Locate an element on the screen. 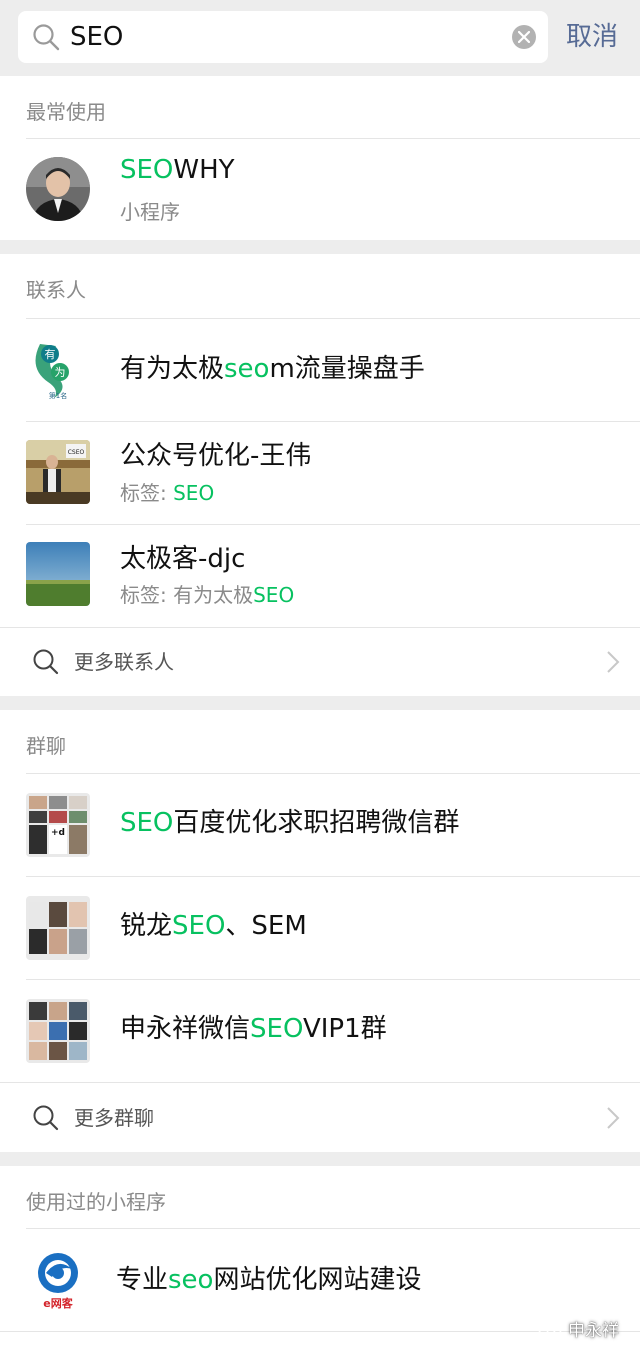  name-post: VIP1群 is located at coordinates (344, 1029).